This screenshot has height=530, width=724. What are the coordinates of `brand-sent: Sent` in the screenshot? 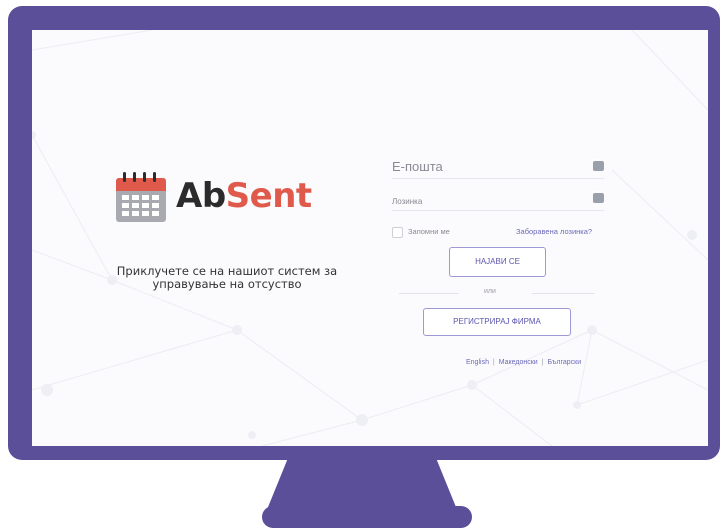 It's located at (269, 196).